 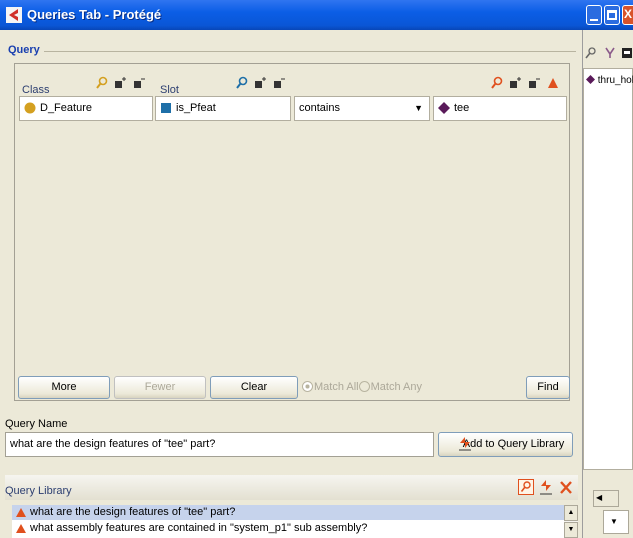 What do you see at coordinates (594, 15) in the screenshot?
I see `minimize-icon` at bounding box center [594, 15].